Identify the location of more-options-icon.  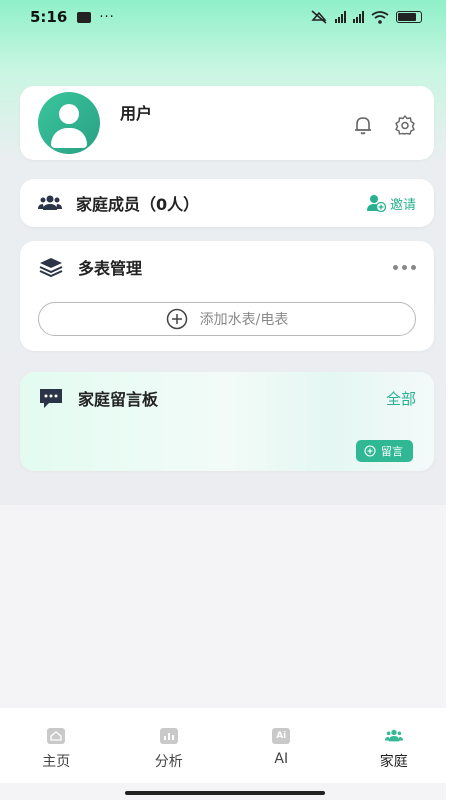
(404, 267).